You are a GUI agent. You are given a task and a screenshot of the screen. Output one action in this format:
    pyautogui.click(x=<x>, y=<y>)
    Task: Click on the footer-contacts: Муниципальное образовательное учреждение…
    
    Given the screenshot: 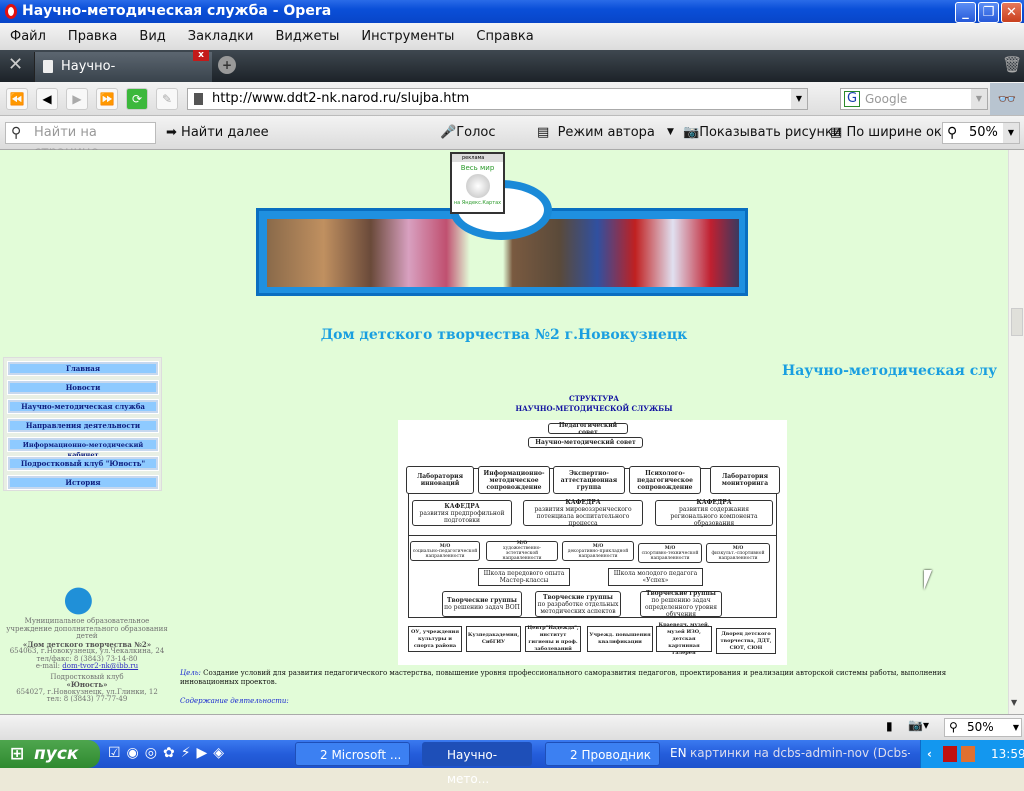 What is the action you would take?
    pyautogui.click(x=87, y=660)
    